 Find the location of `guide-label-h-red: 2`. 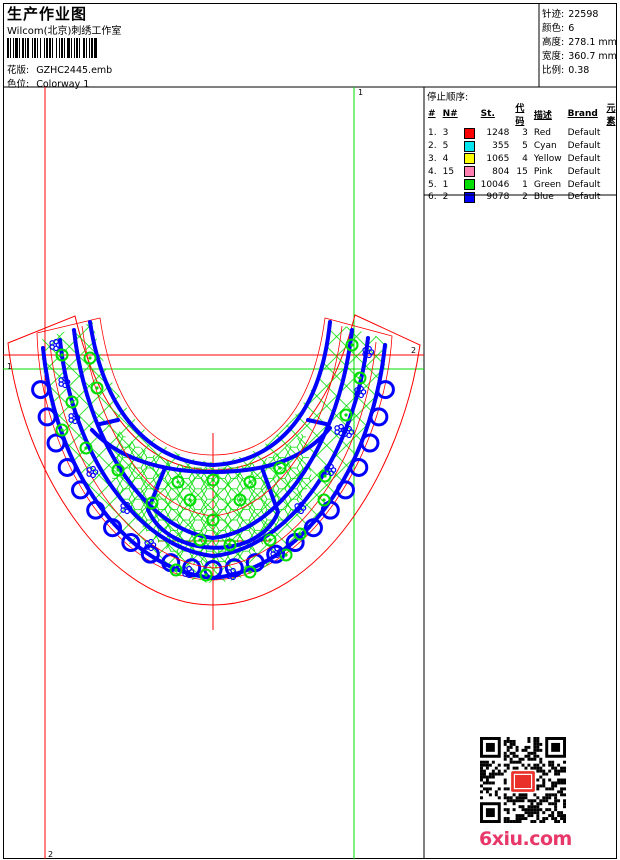

guide-label-h-red: 2 is located at coordinates (413, 350).